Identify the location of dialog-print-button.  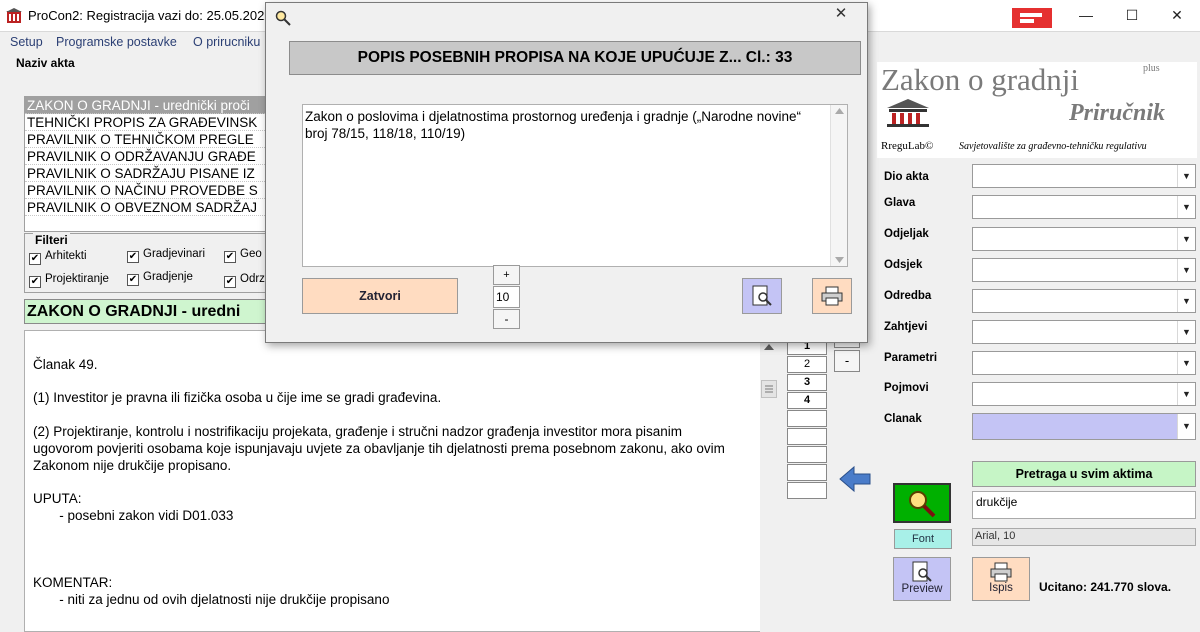
(832, 296).